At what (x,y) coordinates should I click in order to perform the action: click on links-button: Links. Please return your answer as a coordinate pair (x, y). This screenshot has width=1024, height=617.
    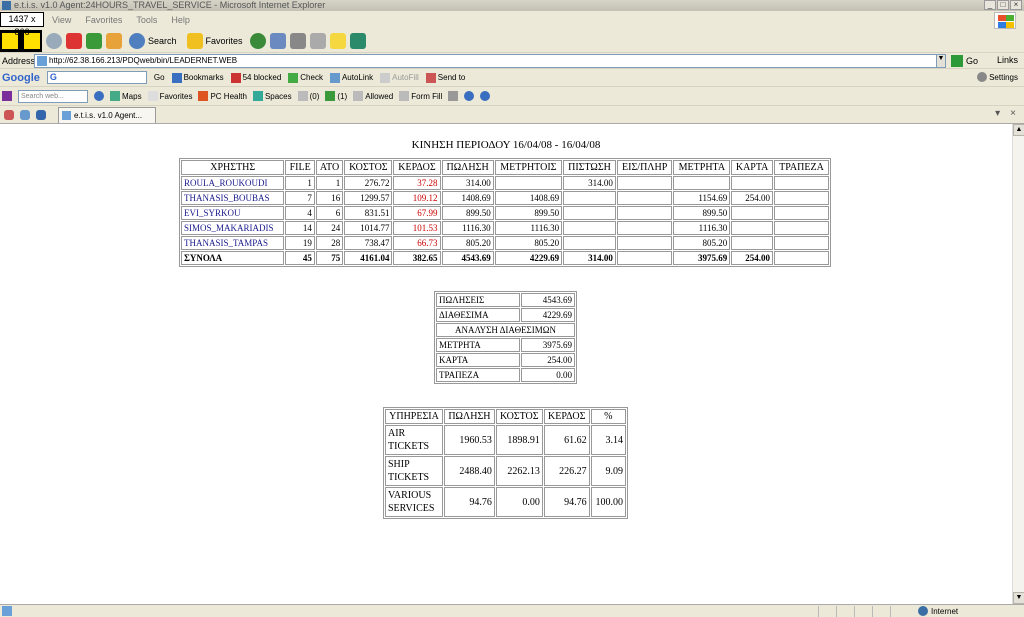
    Looking at the image, I should click on (1007, 60).